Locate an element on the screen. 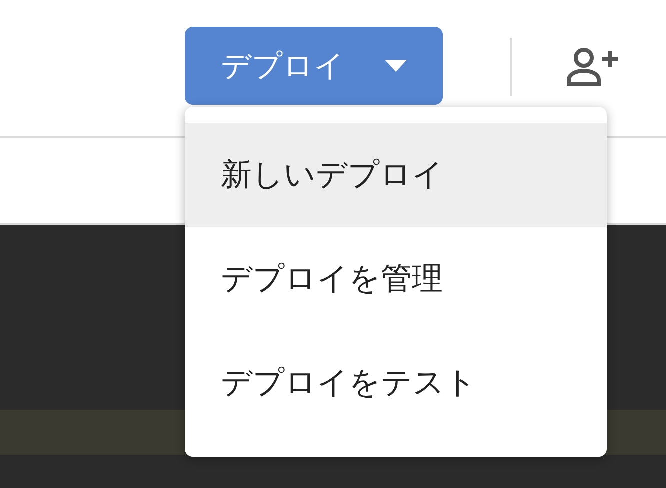  caret-icon is located at coordinates (396, 66).